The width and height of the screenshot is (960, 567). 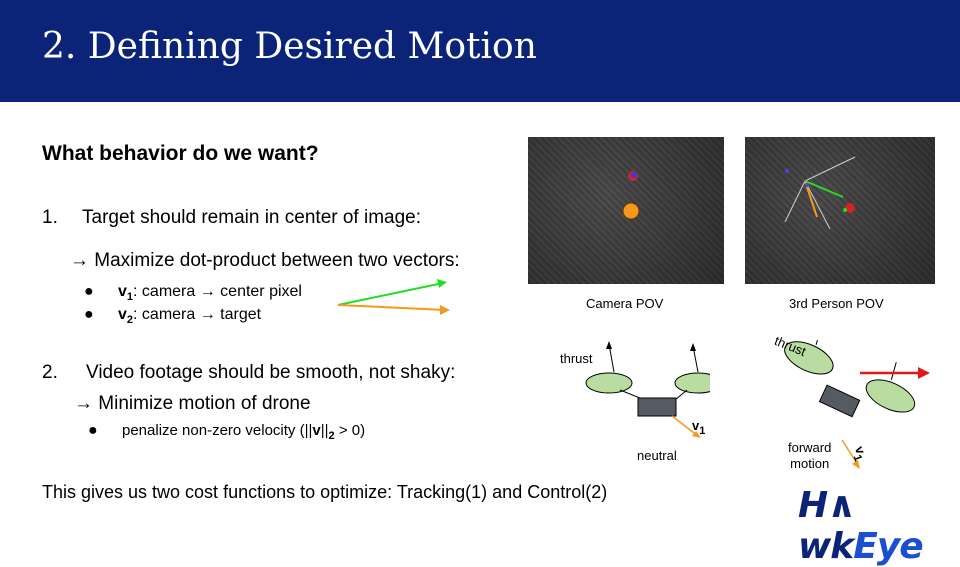 What do you see at coordinates (445, 310) in the screenshot?
I see `v2-arrowhead` at bounding box center [445, 310].